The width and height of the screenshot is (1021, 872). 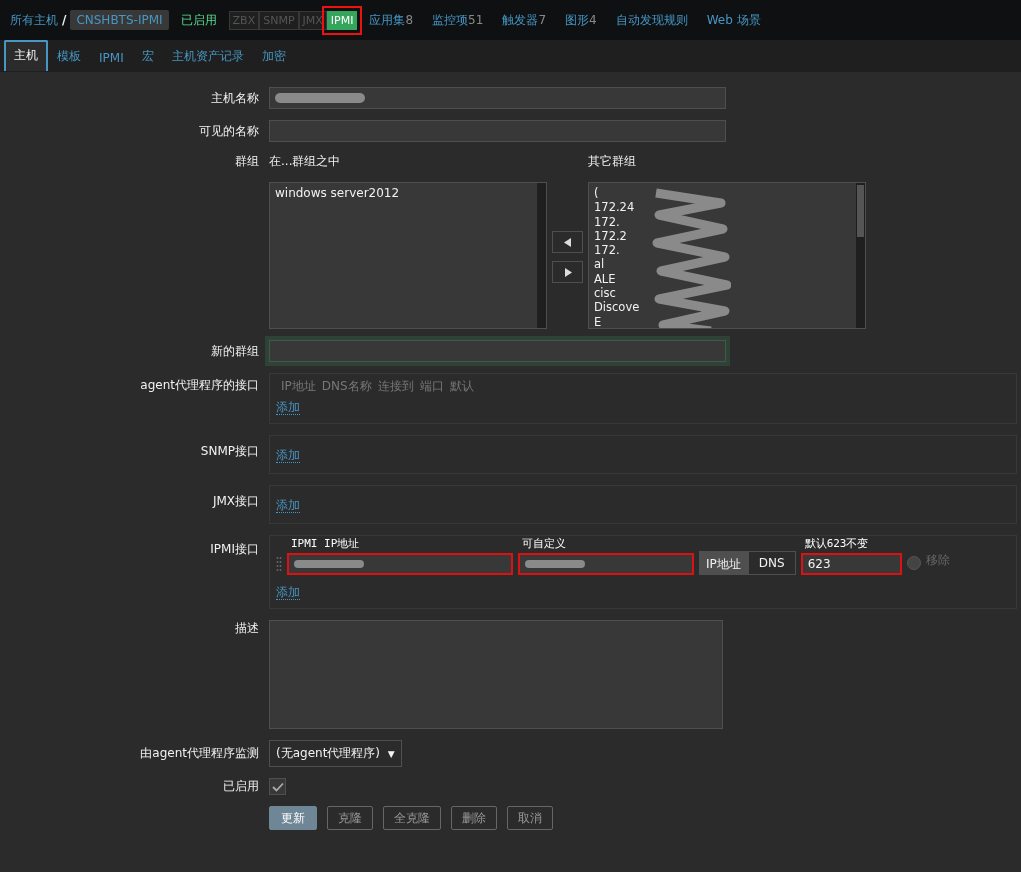 I want to click on form-button: 全克隆, so click(x=412, y=818).